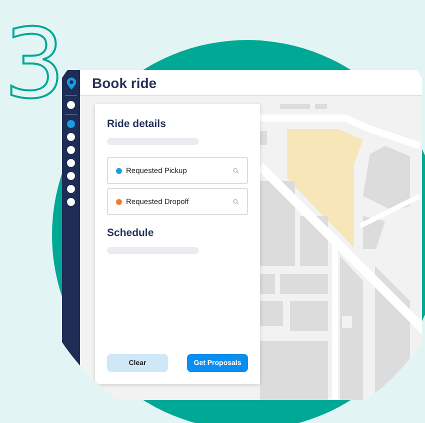  Describe the element at coordinates (71, 83) in the screenshot. I see `location-pin-icon` at that location.